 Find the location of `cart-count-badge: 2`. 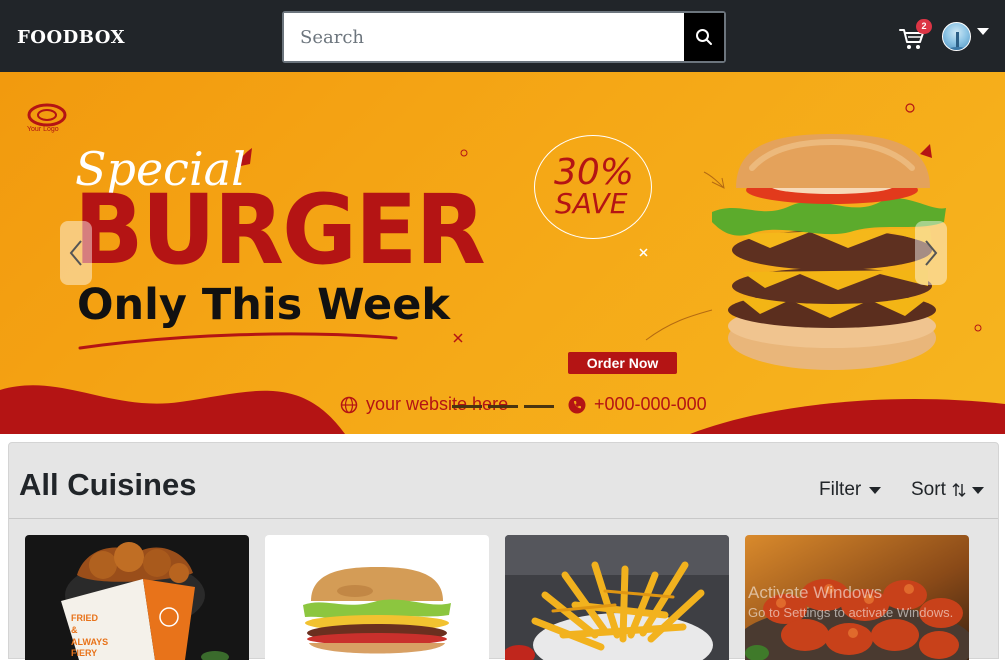

cart-count-badge: 2 is located at coordinates (924, 26).